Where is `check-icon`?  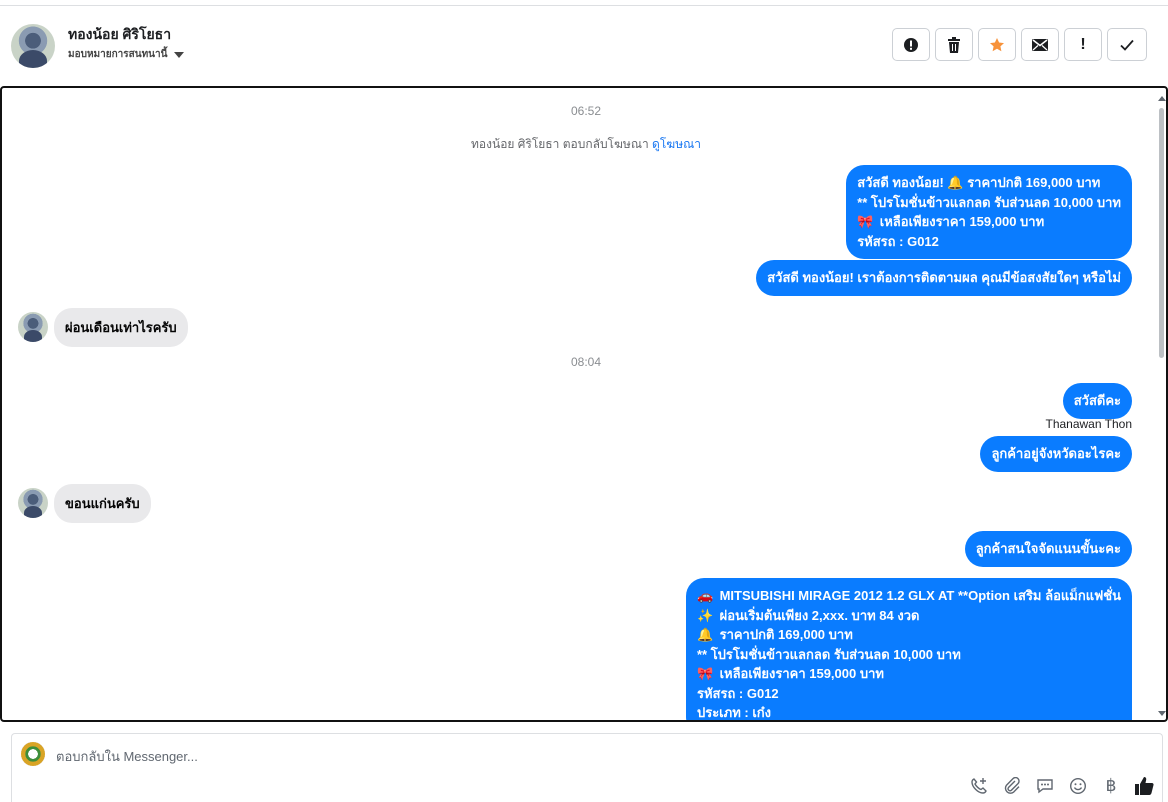 check-icon is located at coordinates (1127, 45).